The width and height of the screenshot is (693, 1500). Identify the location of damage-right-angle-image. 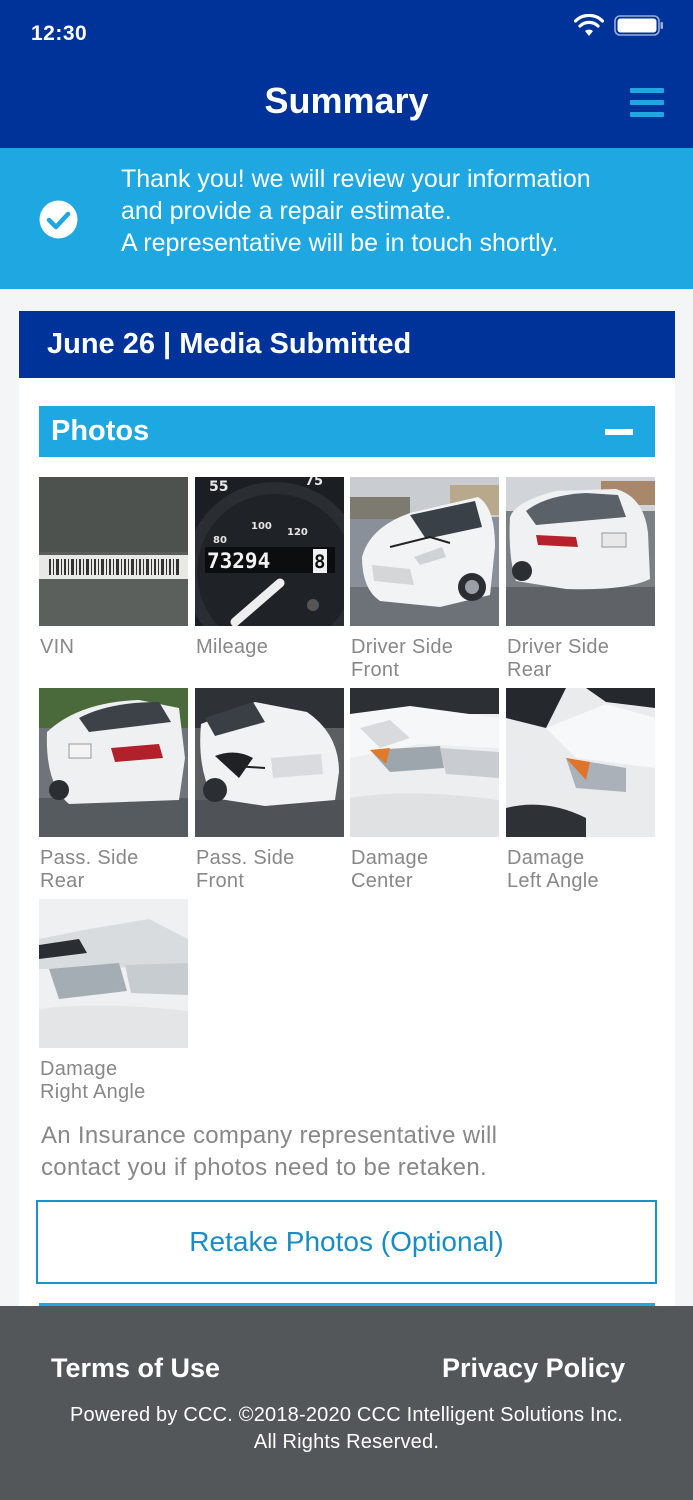
(113, 973).